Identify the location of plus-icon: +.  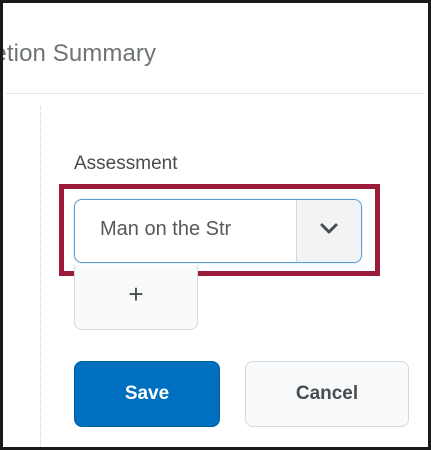
(136, 294).